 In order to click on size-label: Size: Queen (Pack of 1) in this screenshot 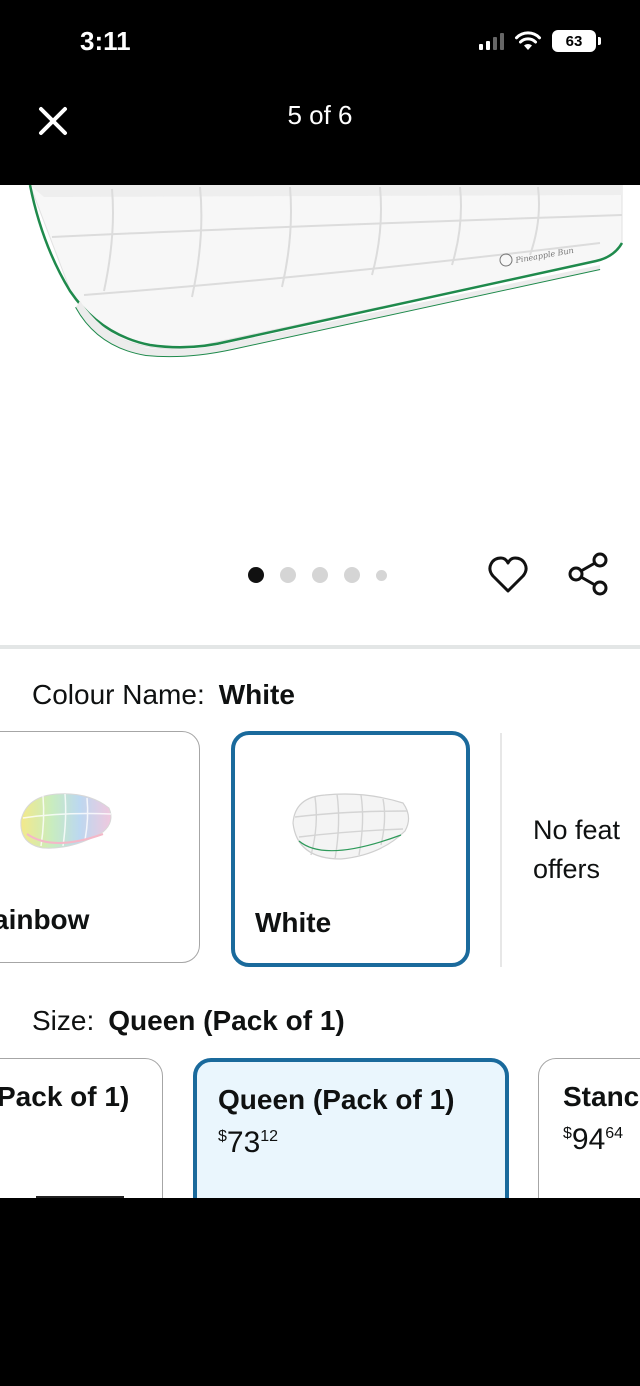, I will do `click(188, 1021)`.